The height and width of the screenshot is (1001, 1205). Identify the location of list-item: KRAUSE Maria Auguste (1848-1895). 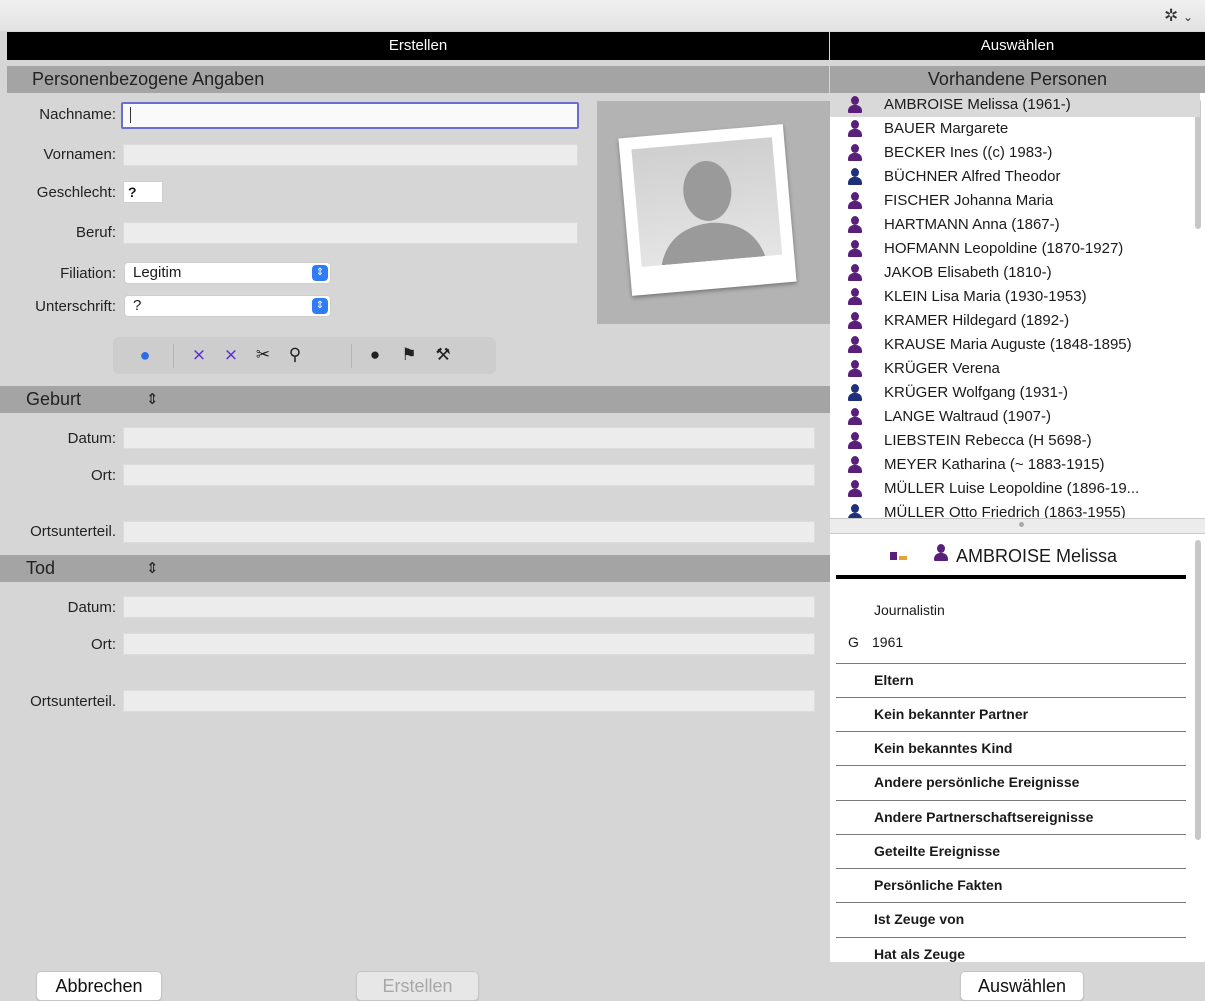
(1015, 345).